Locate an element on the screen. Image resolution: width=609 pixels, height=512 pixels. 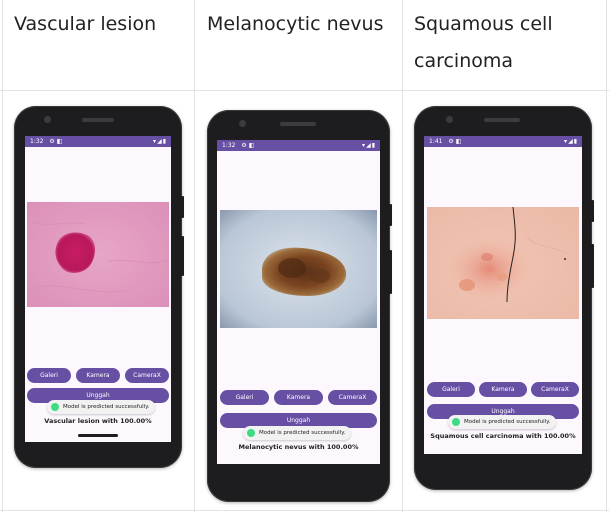
prediction-result: Melanocytic nevus with 100.00% is located at coordinates (298, 447).